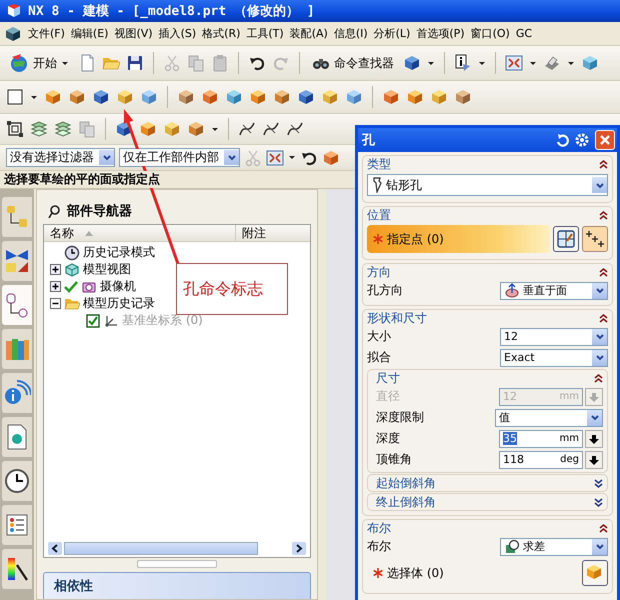  Describe the element at coordinates (458, 239) in the screenshot. I see `selection-step: 指定点 (0)` at that location.